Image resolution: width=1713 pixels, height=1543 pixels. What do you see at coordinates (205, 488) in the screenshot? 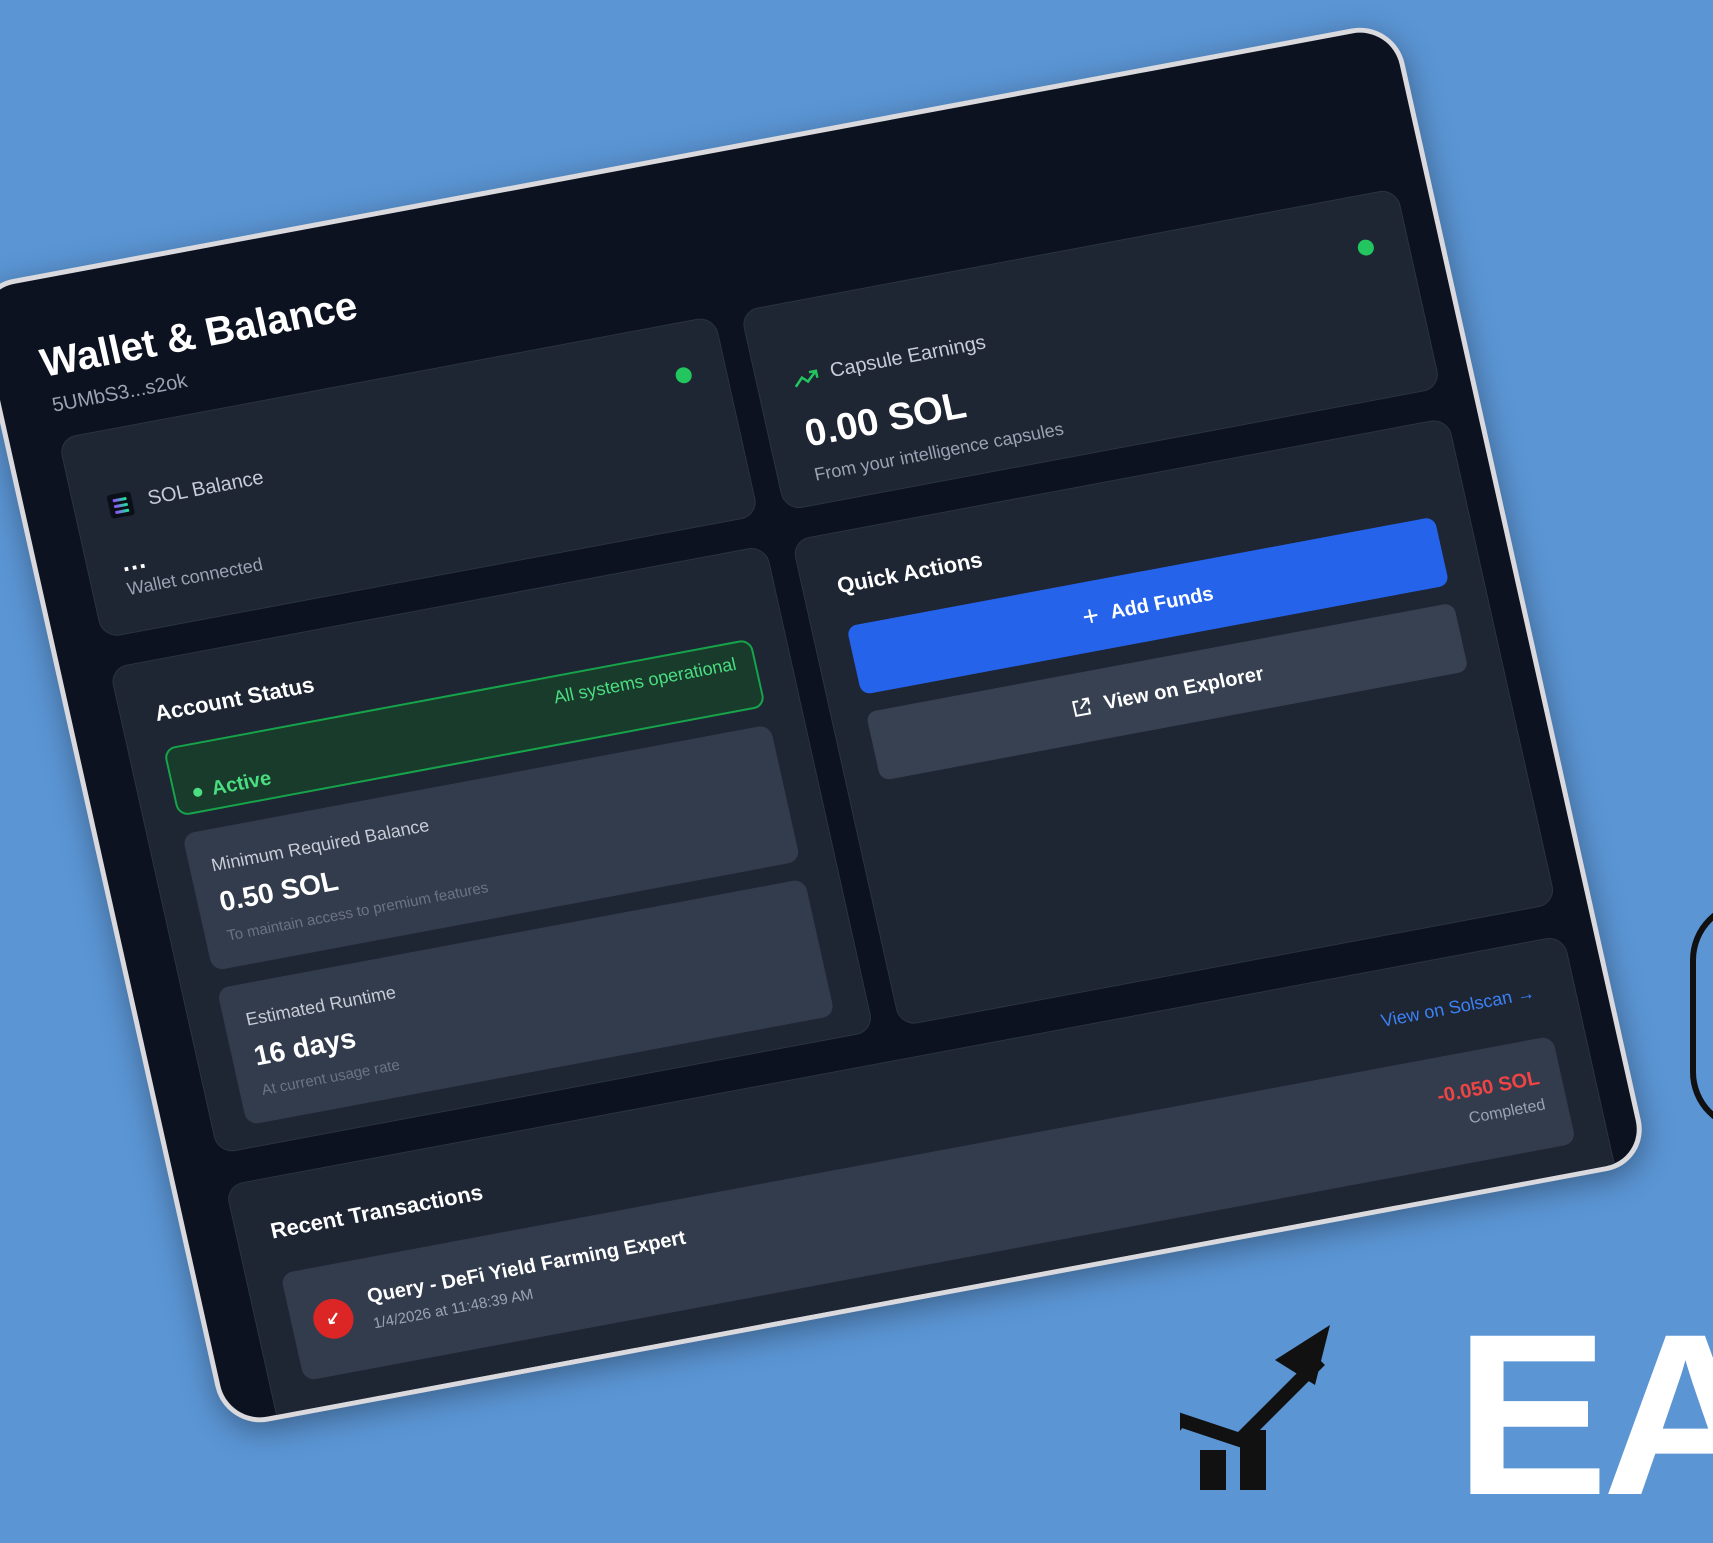
I see `sol-balance-label: SOL Balance` at bounding box center [205, 488].